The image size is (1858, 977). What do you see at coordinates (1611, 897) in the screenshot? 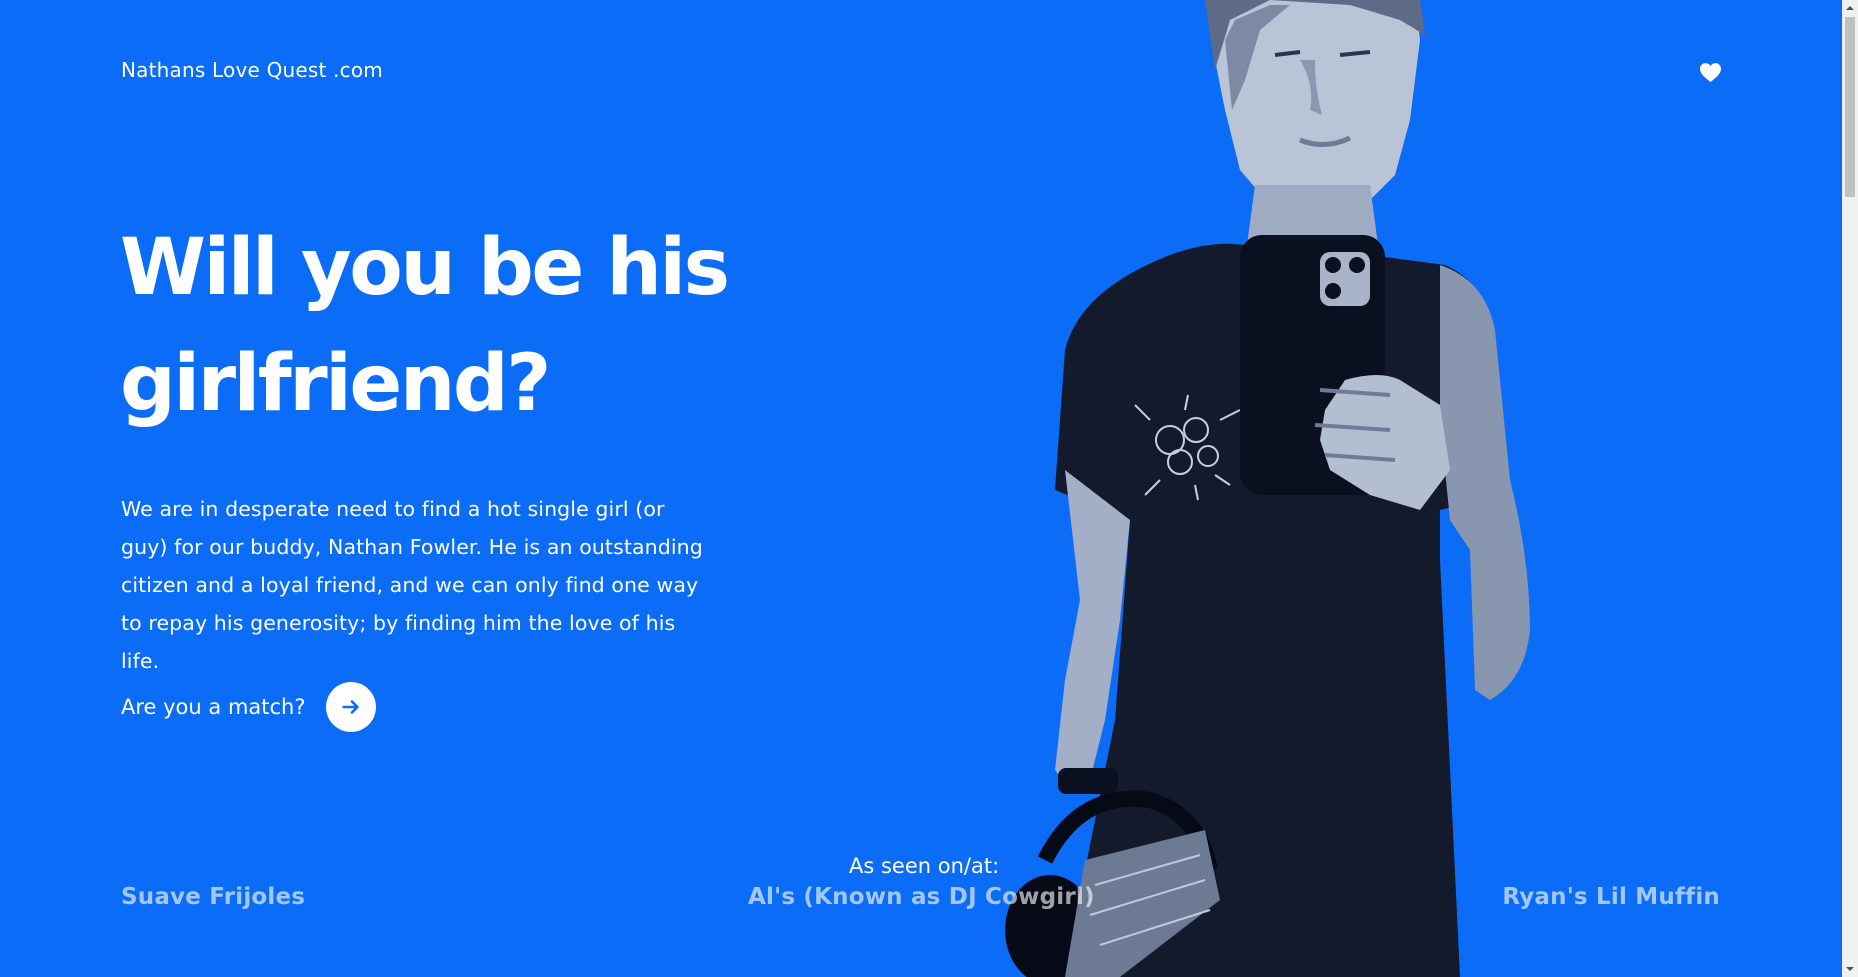
I see `brand-logo-ryans-lil-muffin: Ryan's Lil Muffin` at bounding box center [1611, 897].